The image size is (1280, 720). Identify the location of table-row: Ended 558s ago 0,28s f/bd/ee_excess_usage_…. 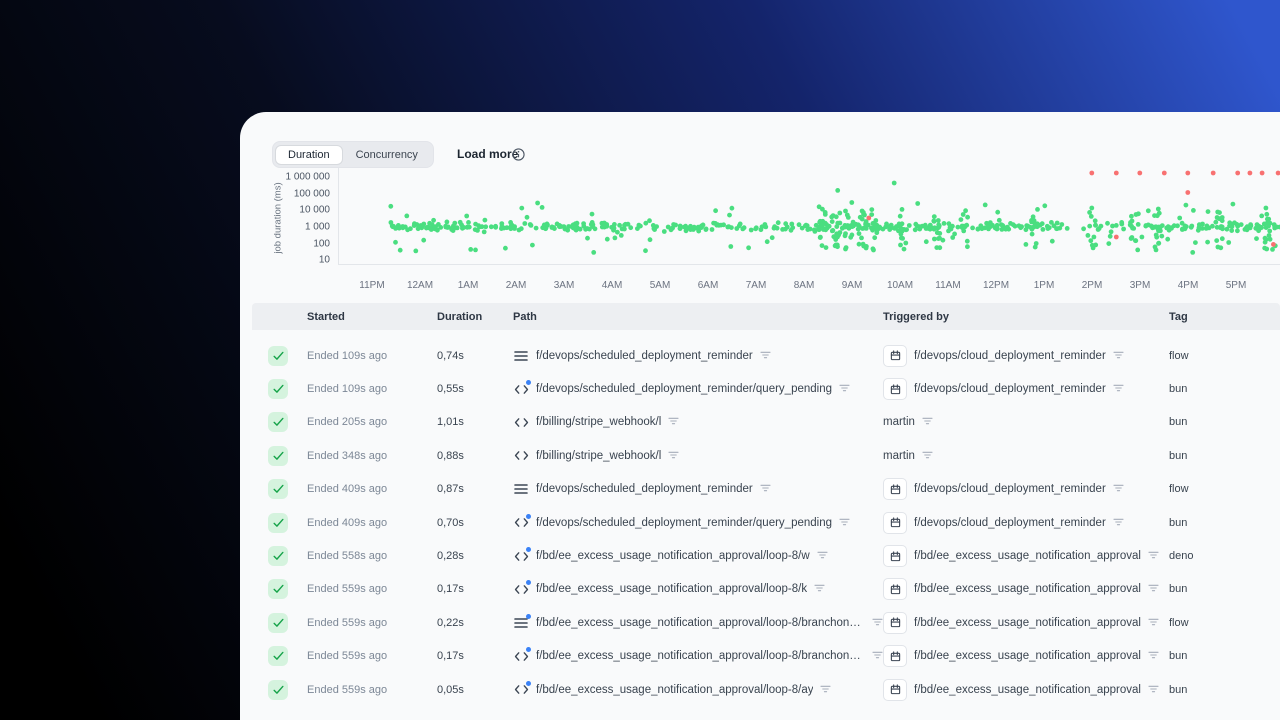
(766, 555).